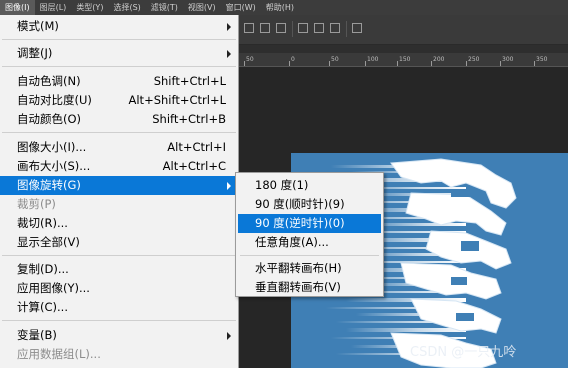 The image size is (568, 368). Describe the element at coordinates (280, 7) in the screenshot. I see `menu-help: 帮助(H)` at that location.